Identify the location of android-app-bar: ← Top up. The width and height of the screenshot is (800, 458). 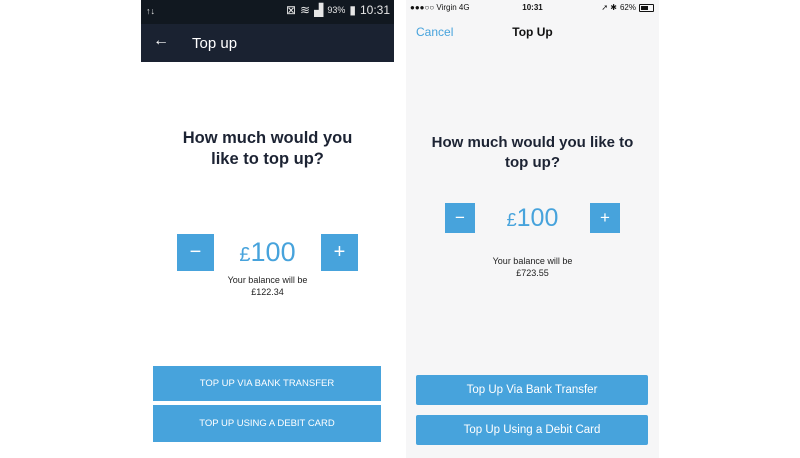
(267, 43).